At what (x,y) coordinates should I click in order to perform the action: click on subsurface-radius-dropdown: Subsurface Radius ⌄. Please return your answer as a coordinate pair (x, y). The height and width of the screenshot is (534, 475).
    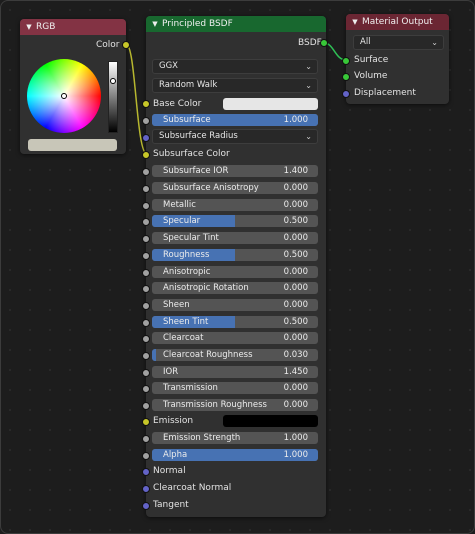
    Looking at the image, I should click on (235, 136).